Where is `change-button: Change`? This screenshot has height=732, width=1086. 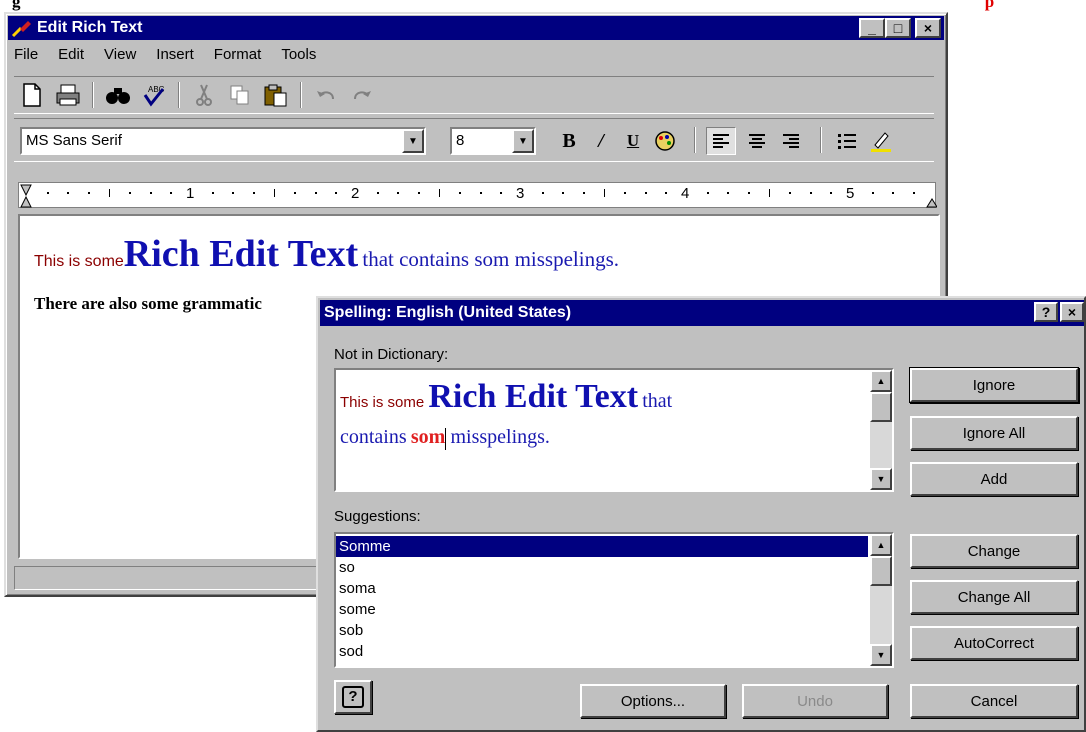 change-button: Change is located at coordinates (994, 551).